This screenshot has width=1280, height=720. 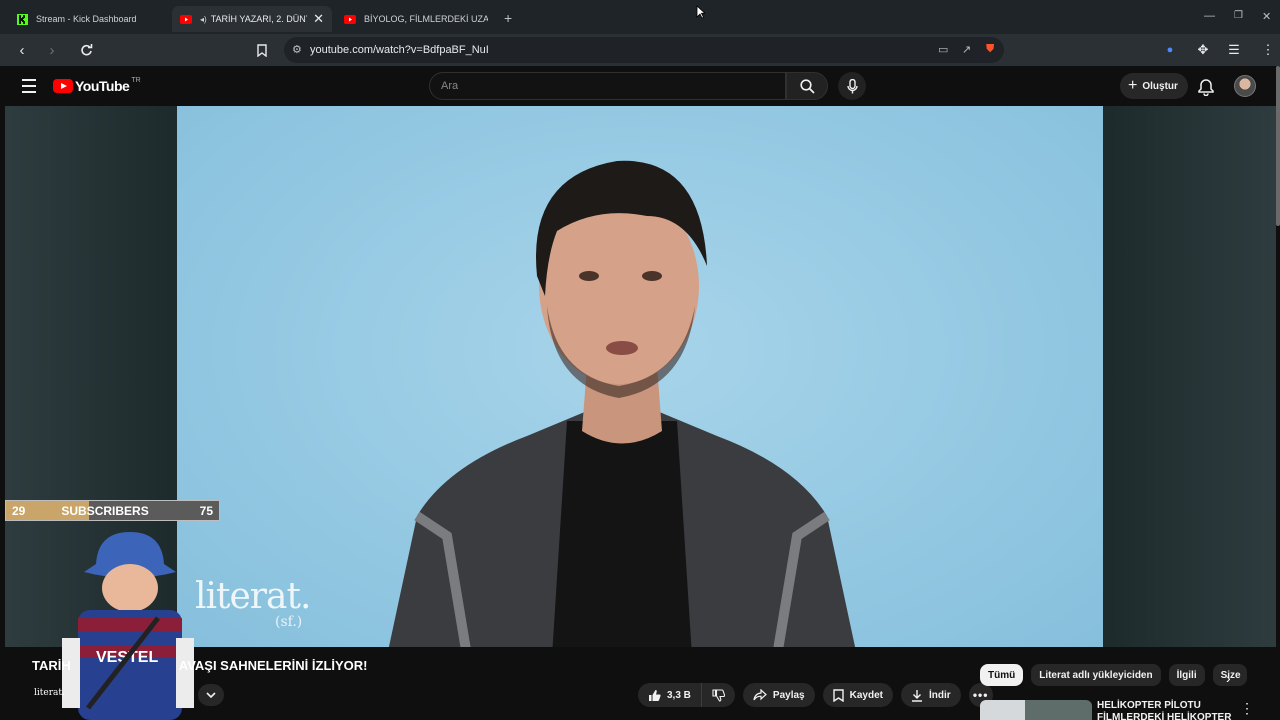 What do you see at coordinates (426, 19) in the screenshot?
I see `tab-label: BİYOLOG, FİLMLERDEKİ UZAYLI SAHN` at bounding box center [426, 19].